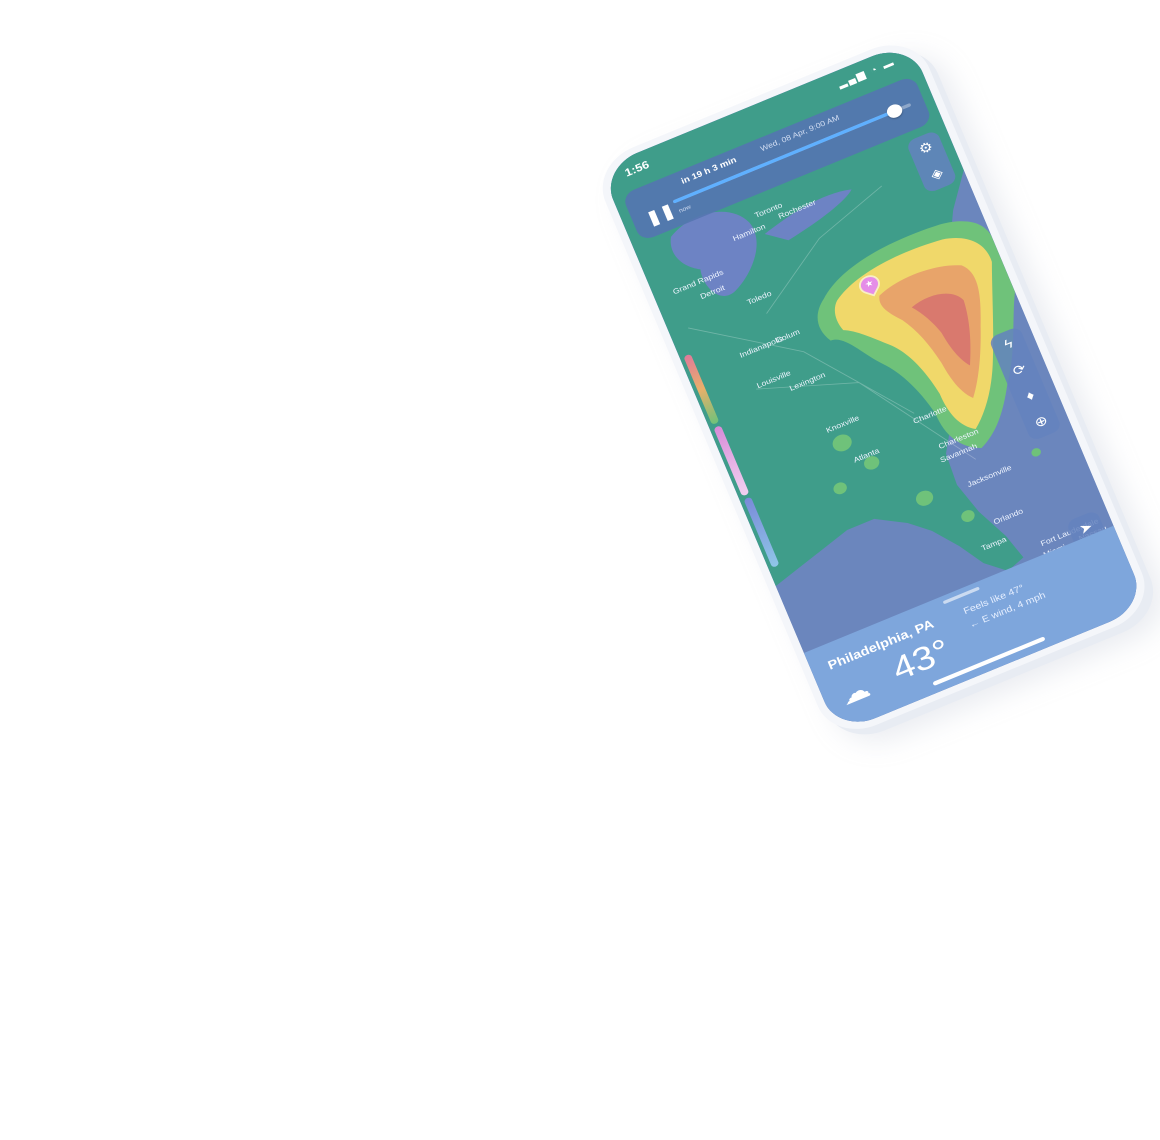 This screenshot has height=1140, width=1160. I want to click on timeline-now-label: now, so click(685, 209).